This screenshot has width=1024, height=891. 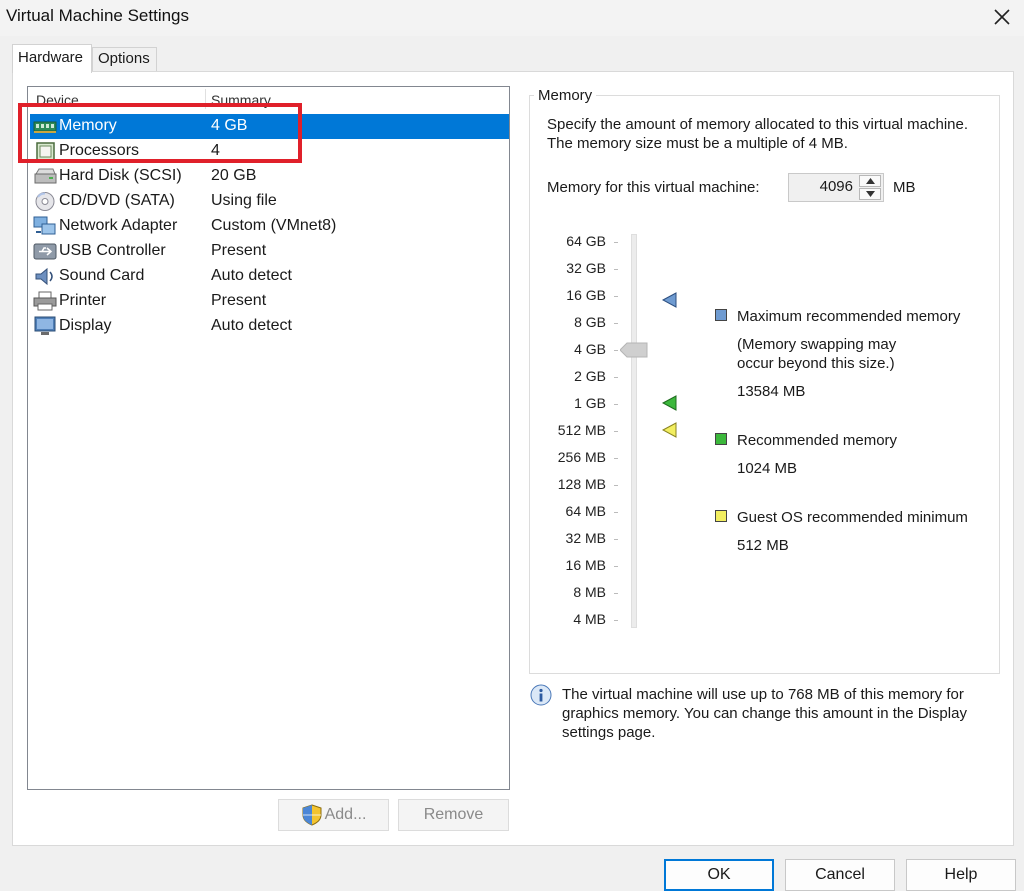 I want to click on remove-button-label: Remove, so click(x=453, y=814).